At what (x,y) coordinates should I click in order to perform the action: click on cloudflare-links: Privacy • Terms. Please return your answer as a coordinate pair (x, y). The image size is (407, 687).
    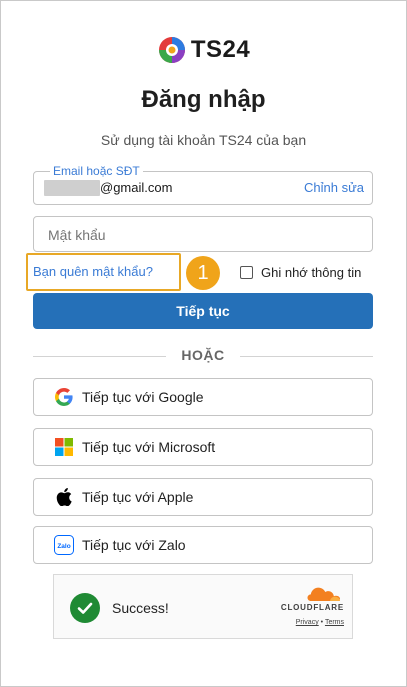
    Looking at the image, I should click on (304, 622).